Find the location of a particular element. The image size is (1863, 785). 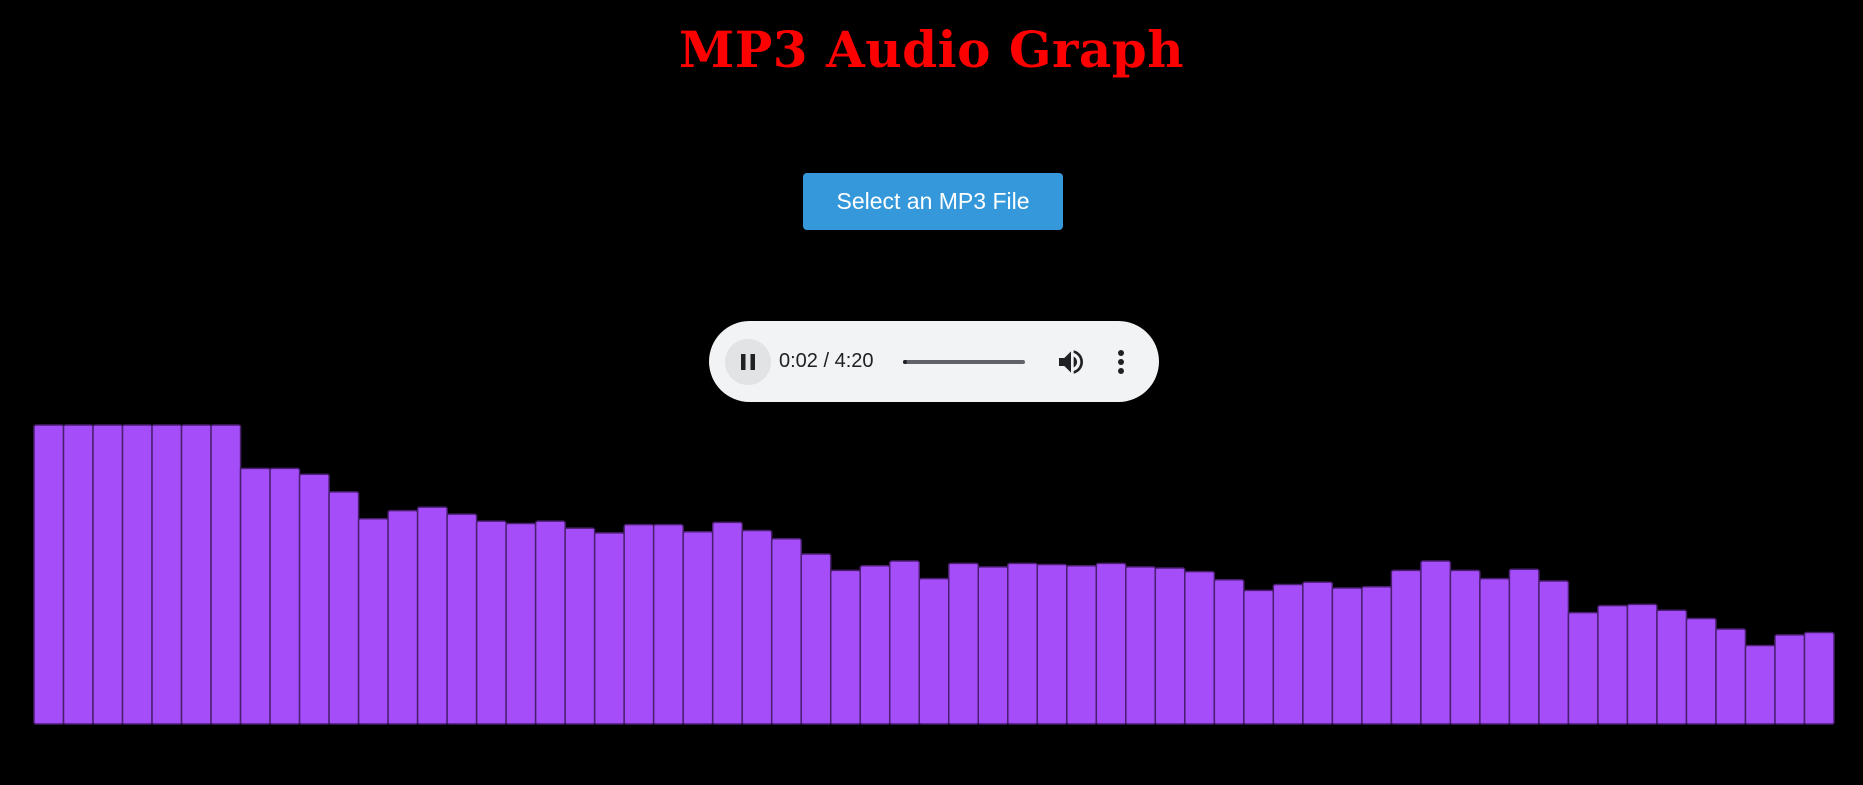

pause-button is located at coordinates (748, 362).